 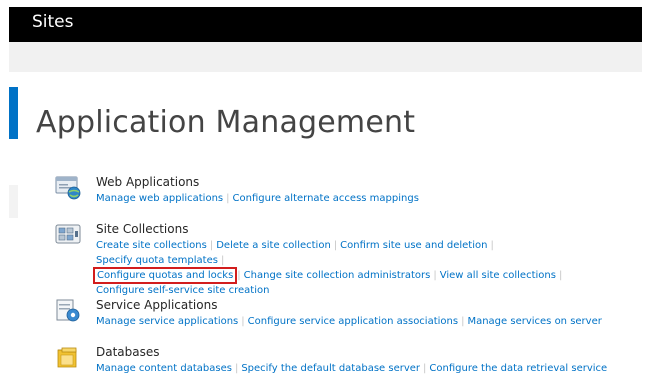 I want to click on page-title: Application Management, so click(x=226, y=122).